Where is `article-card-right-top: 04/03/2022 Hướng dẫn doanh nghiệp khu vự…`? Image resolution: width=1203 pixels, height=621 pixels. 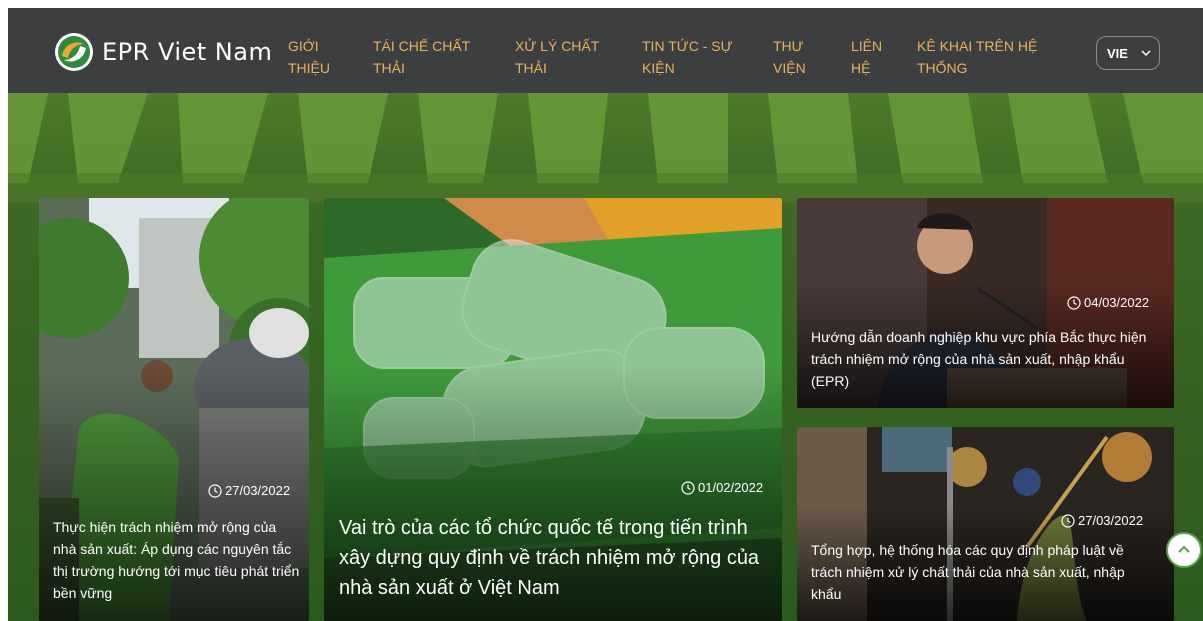
article-card-right-top: 04/03/2022 Hướng dẫn doanh nghiệp khu vự… is located at coordinates (985, 303).